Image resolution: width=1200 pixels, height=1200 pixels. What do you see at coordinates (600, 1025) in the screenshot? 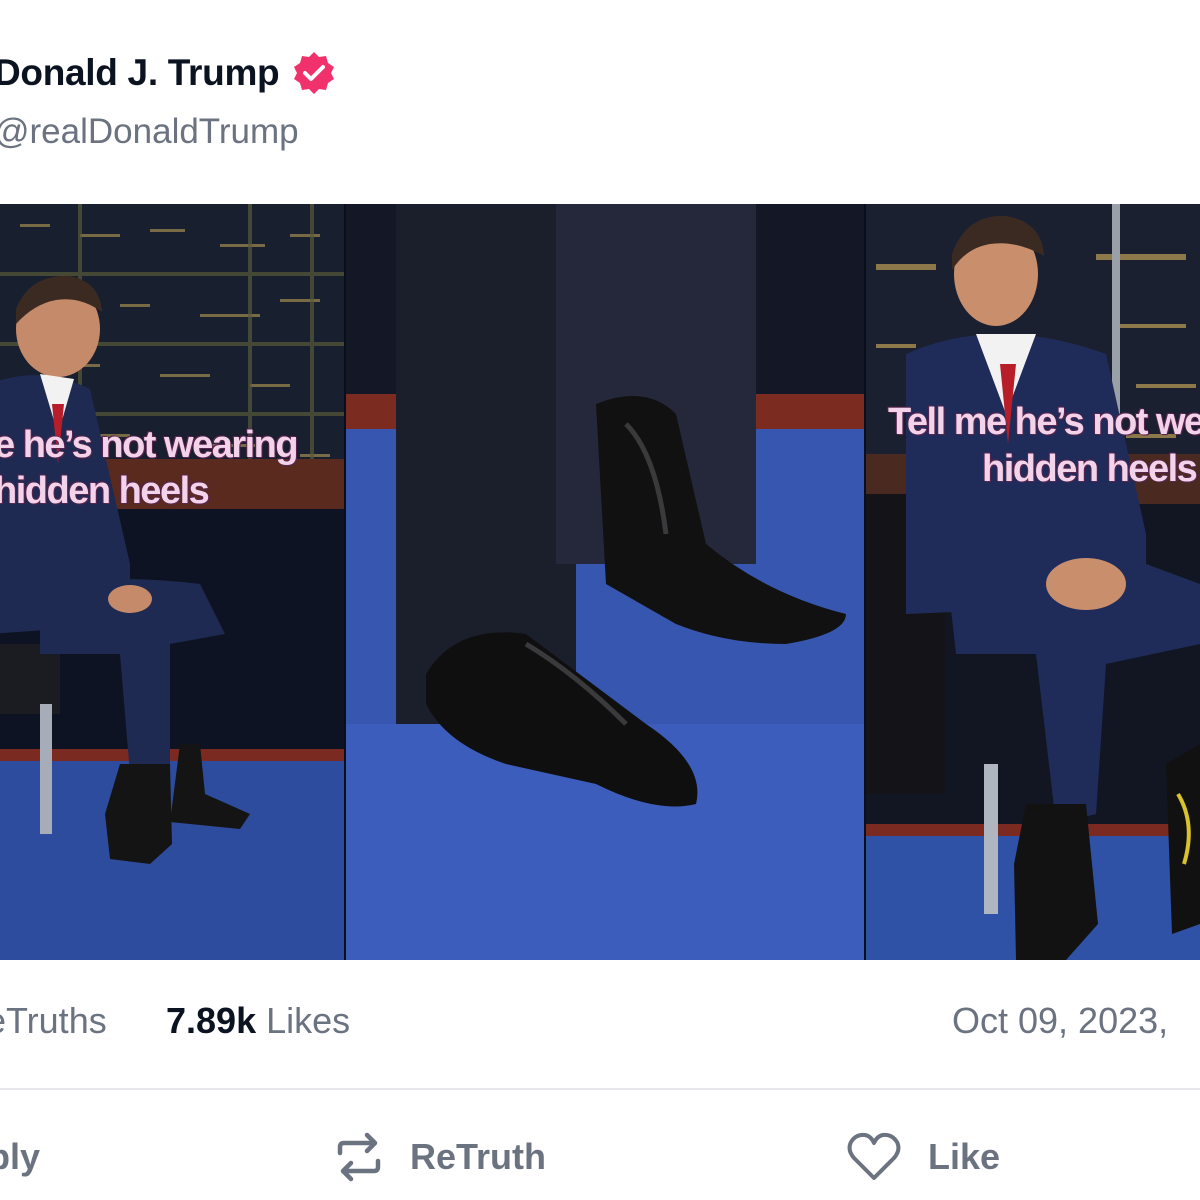
I see `post-stats: eTruths 7.89k Likes Oct 09, 2023,` at bounding box center [600, 1025].